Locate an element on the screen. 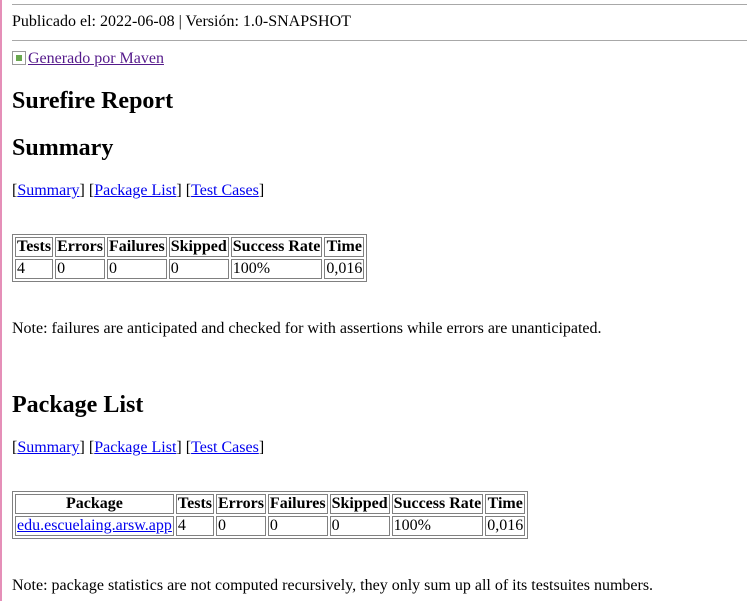 The width and height of the screenshot is (747, 601). summary-heading: Summary is located at coordinates (63, 148).